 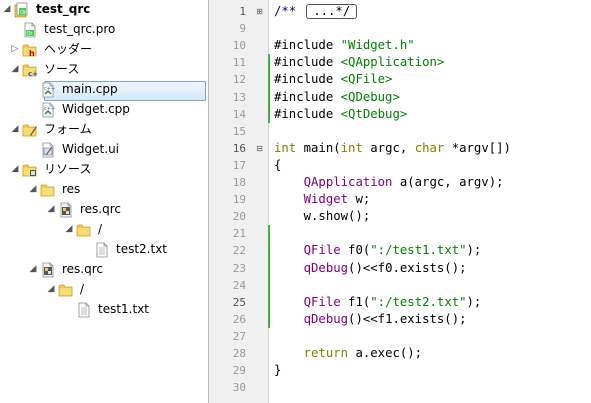 What do you see at coordinates (348, 353) in the screenshot?
I see `code-line: return a.exec();` at bounding box center [348, 353].